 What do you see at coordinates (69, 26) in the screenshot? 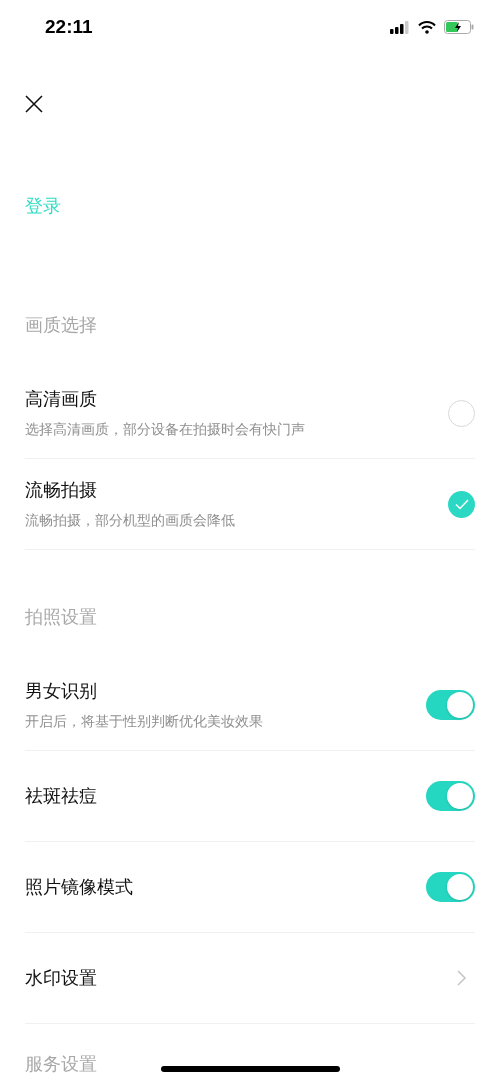
I see `status-time: 22:11` at bounding box center [69, 26].